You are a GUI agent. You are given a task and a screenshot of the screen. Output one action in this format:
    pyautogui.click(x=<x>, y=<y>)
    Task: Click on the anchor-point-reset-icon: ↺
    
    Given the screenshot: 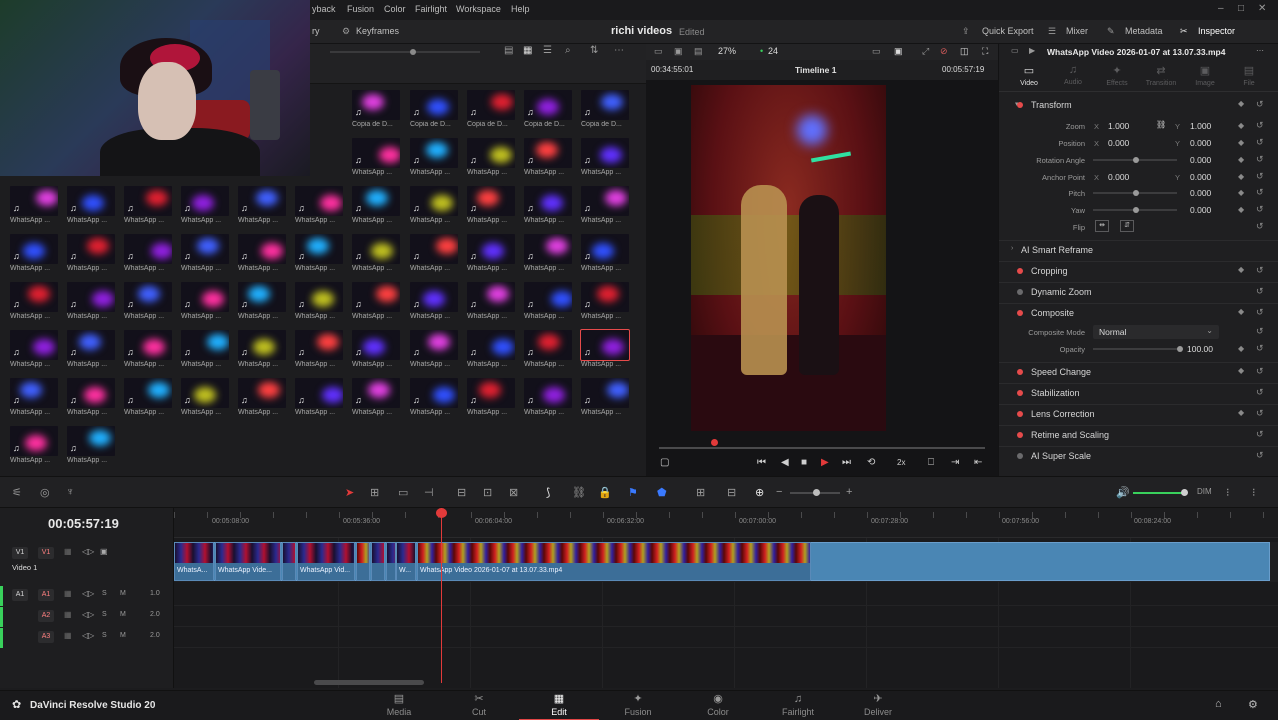 What is the action you would take?
    pyautogui.click(x=1260, y=176)
    